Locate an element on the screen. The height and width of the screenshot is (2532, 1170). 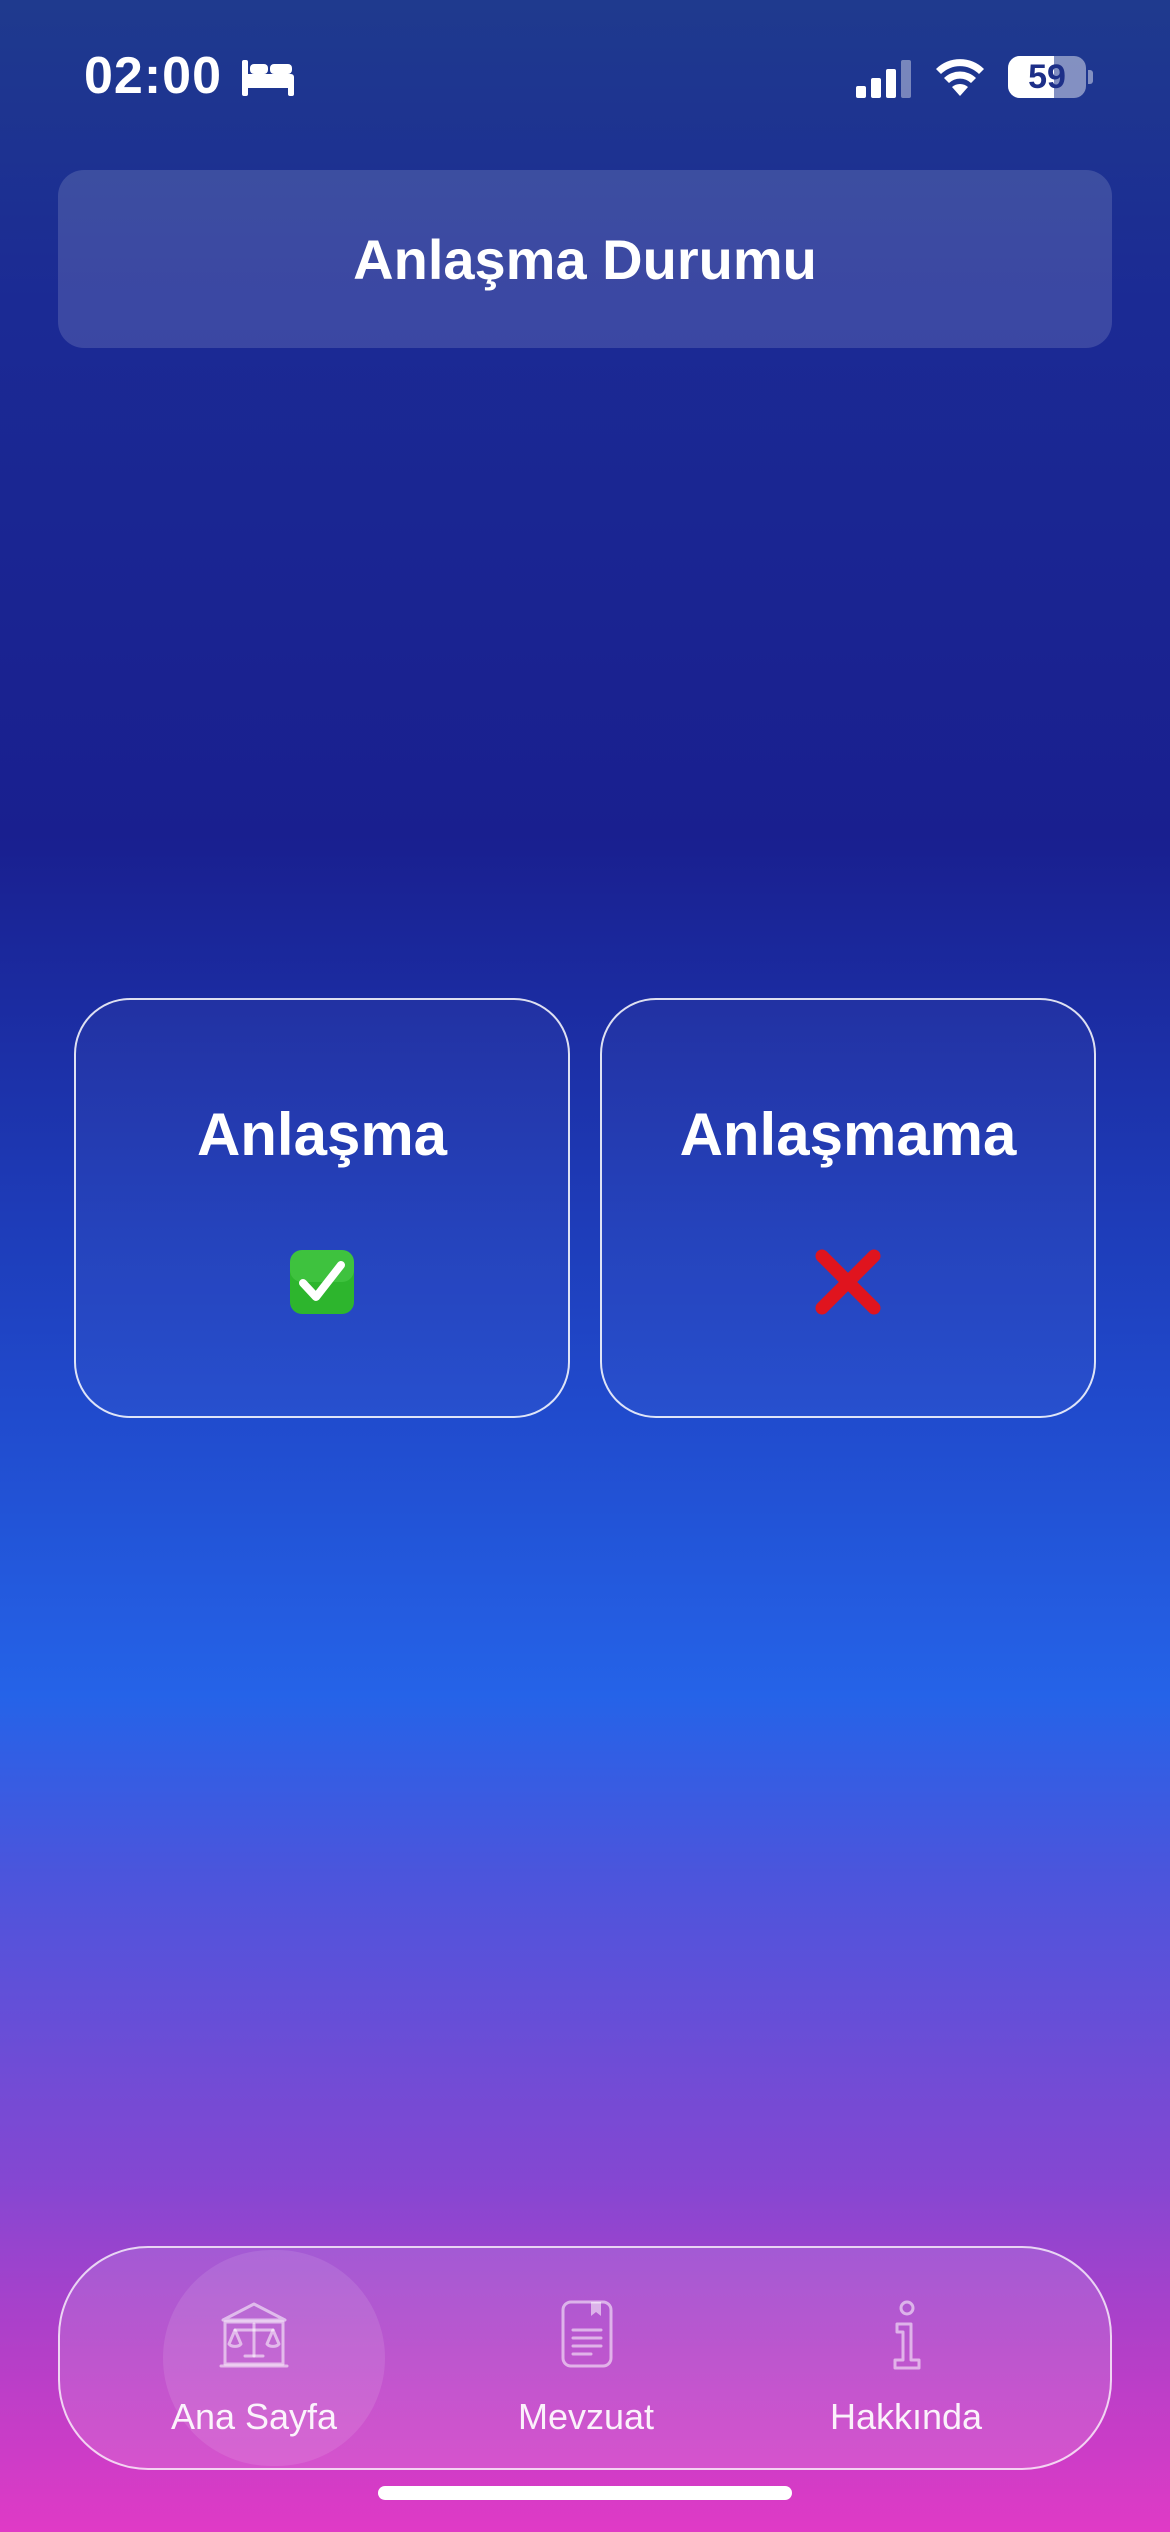
tab-home: Ana Sayfa is located at coordinates (254, 2358).